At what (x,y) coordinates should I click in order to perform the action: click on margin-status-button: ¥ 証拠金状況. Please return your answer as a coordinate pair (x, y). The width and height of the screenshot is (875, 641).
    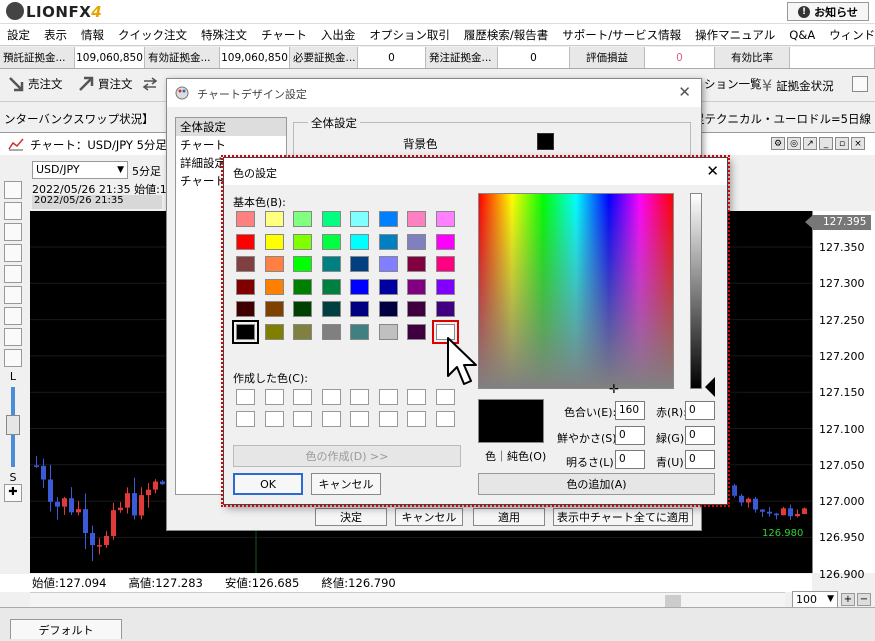
    Looking at the image, I should click on (798, 85).